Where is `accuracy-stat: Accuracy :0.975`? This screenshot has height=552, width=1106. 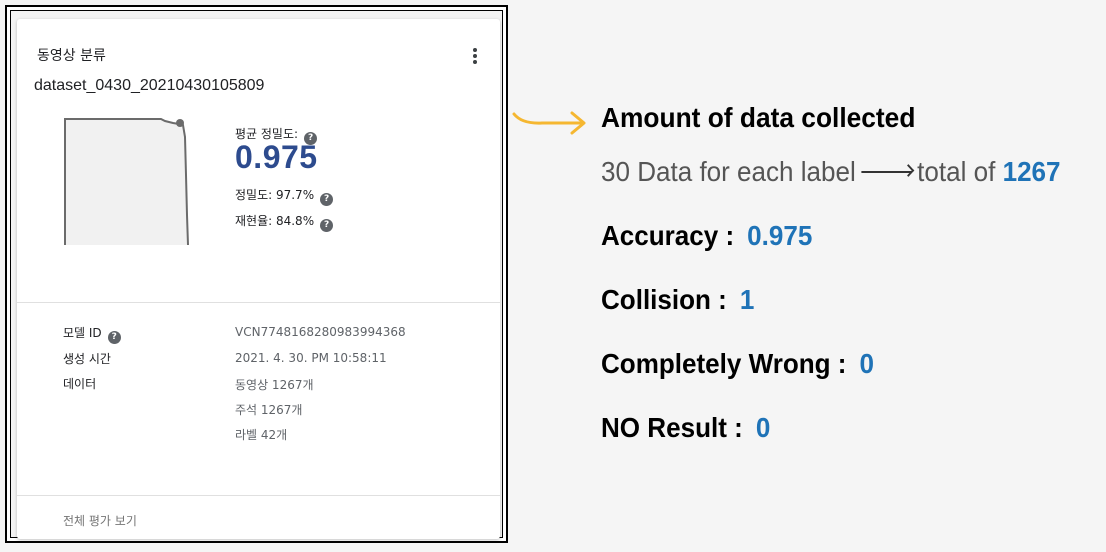 accuracy-stat: Accuracy :0.975 is located at coordinates (707, 235).